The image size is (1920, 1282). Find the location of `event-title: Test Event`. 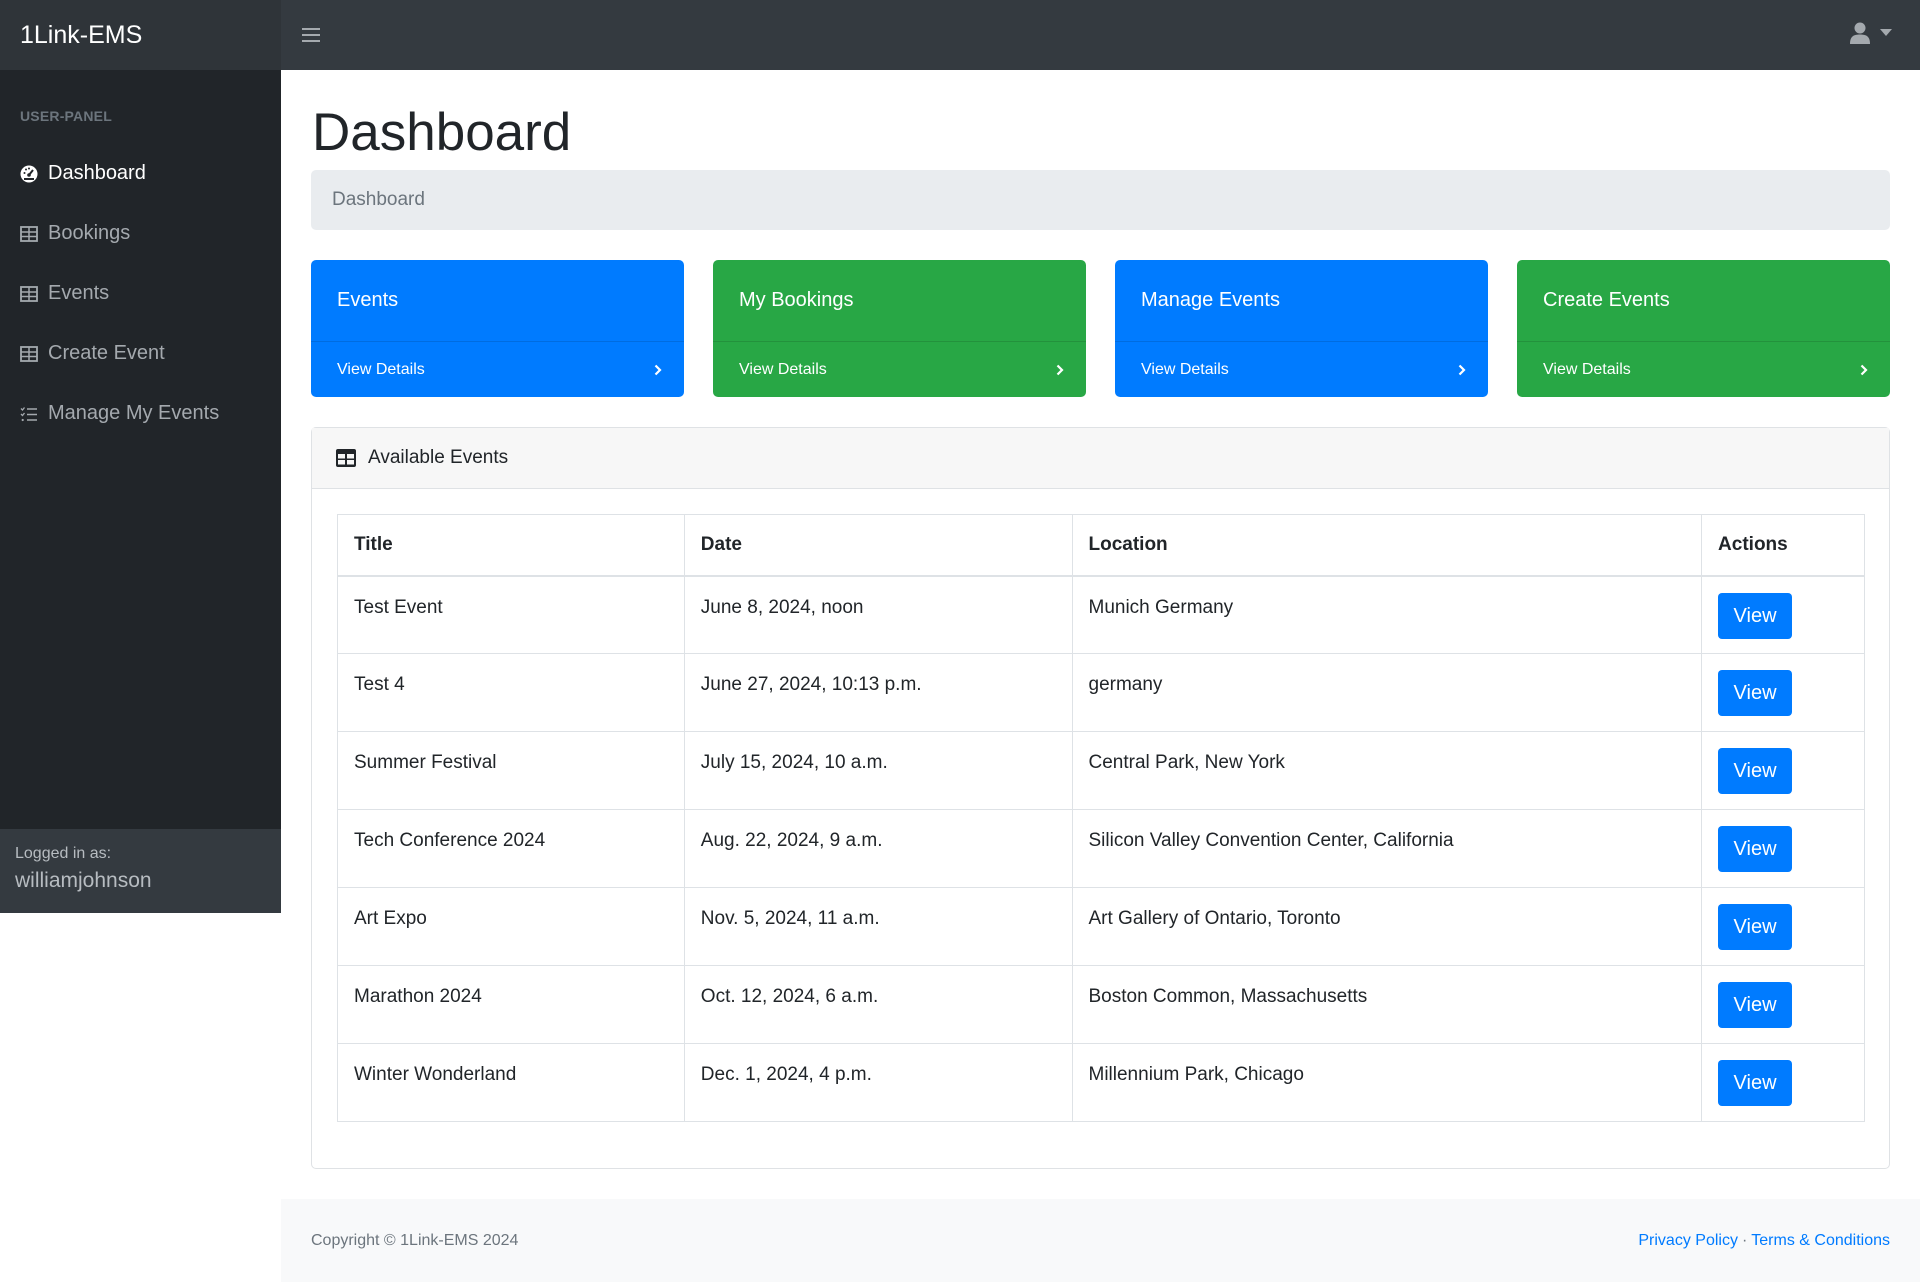

event-title: Test Event is located at coordinates (511, 614).